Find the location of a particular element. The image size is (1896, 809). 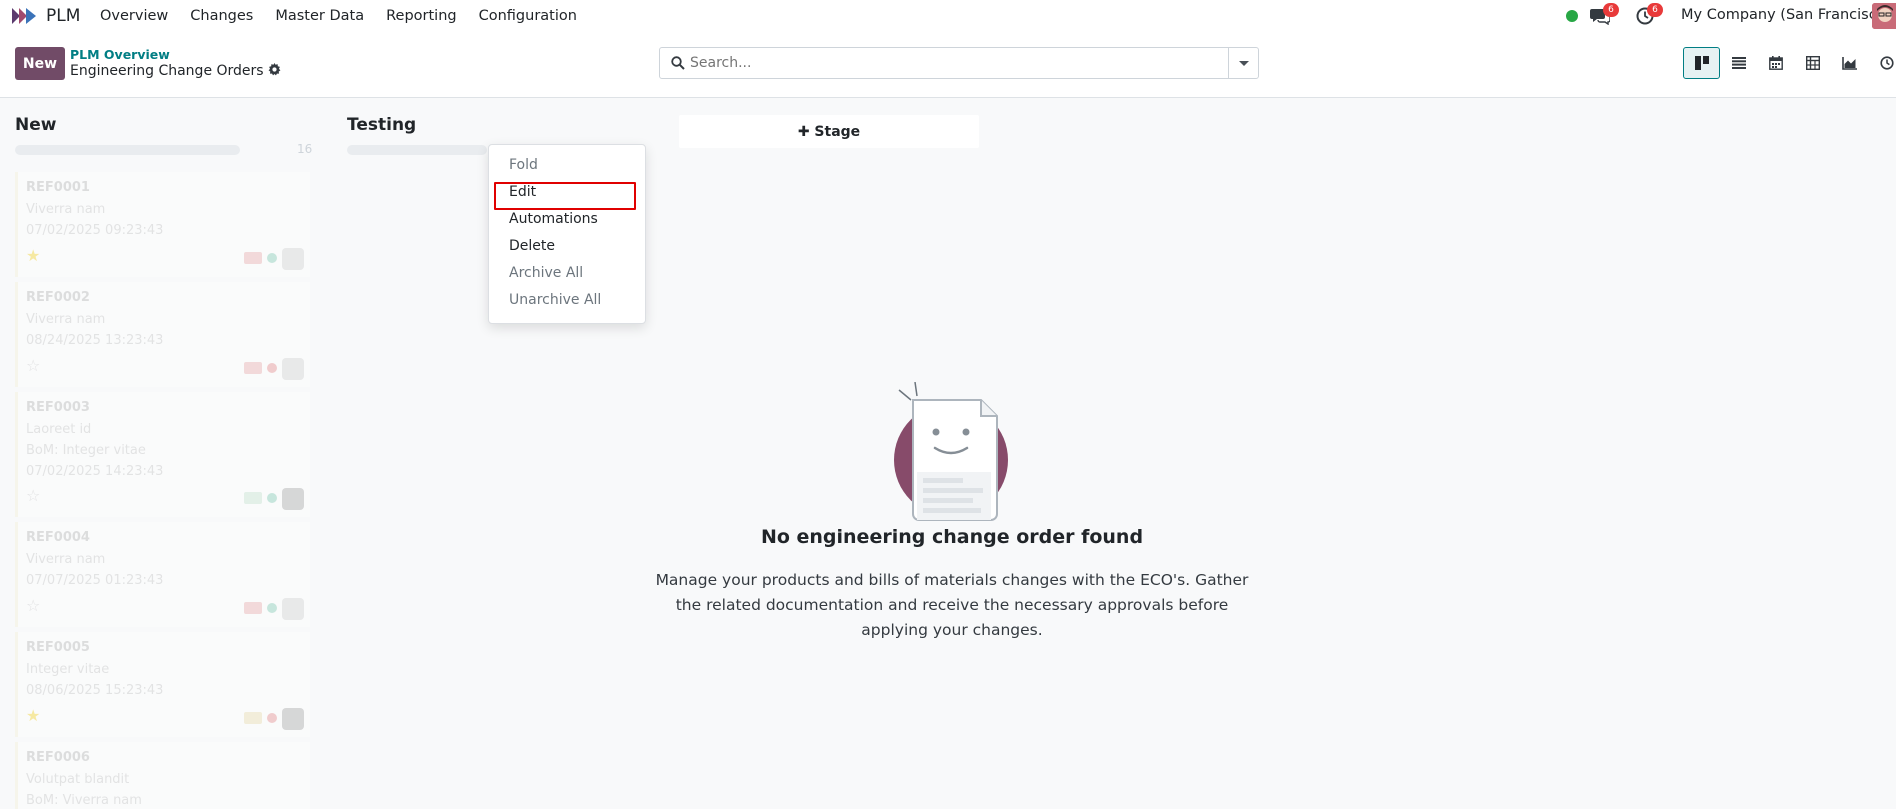

card-reference: REF0005 is located at coordinates (58, 647).